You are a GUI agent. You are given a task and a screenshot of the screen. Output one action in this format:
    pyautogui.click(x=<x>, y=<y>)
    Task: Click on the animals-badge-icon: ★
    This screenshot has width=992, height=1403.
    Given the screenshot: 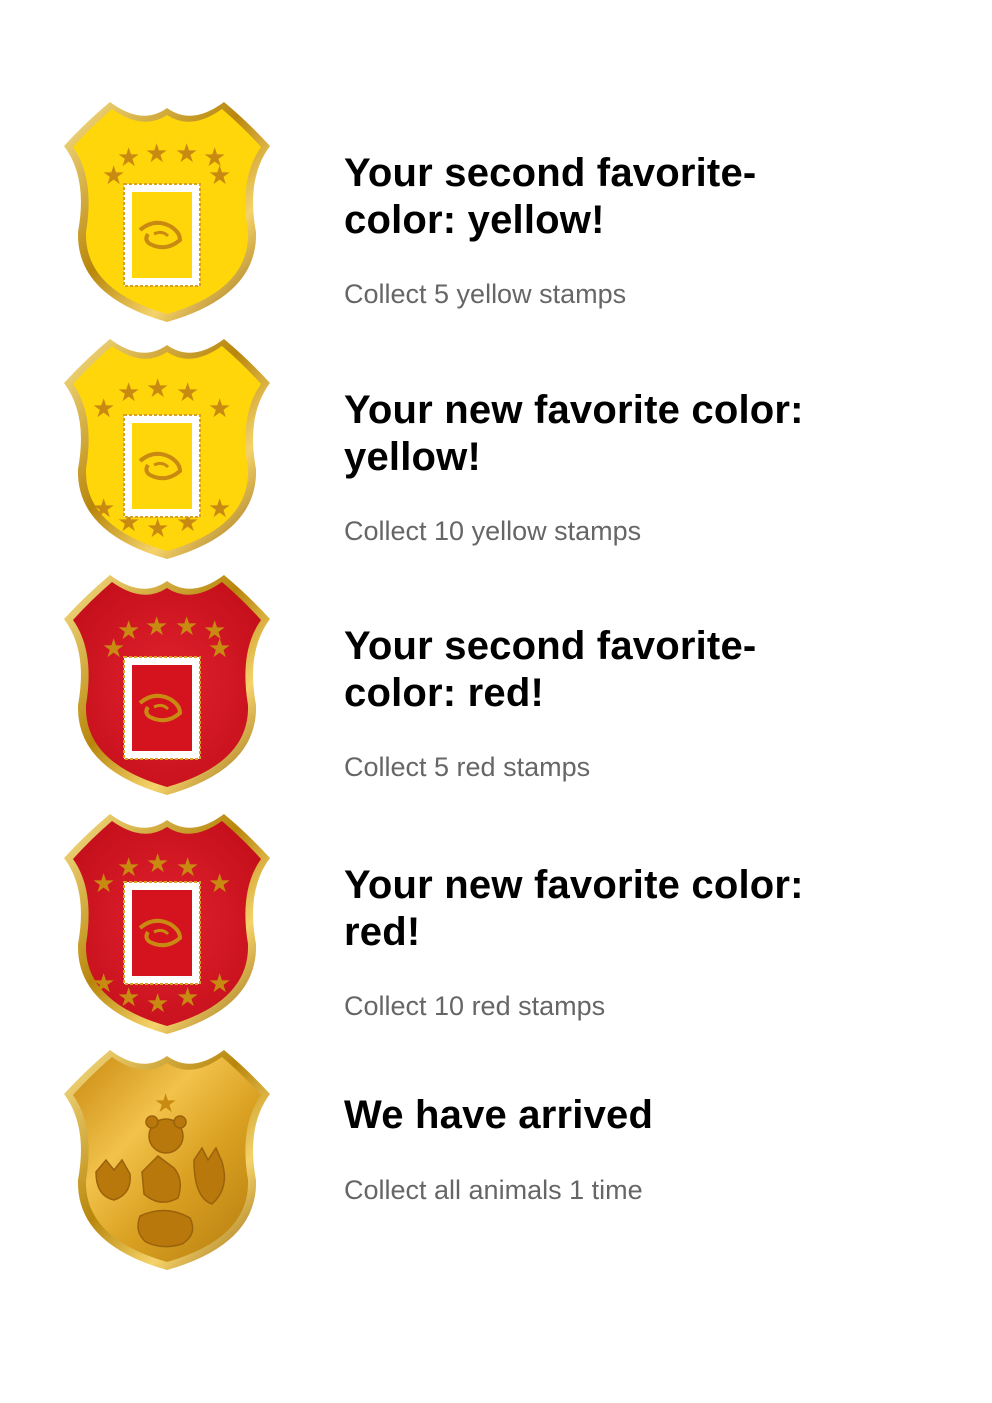 What is the action you would take?
    pyautogui.click(x=167, y=1160)
    